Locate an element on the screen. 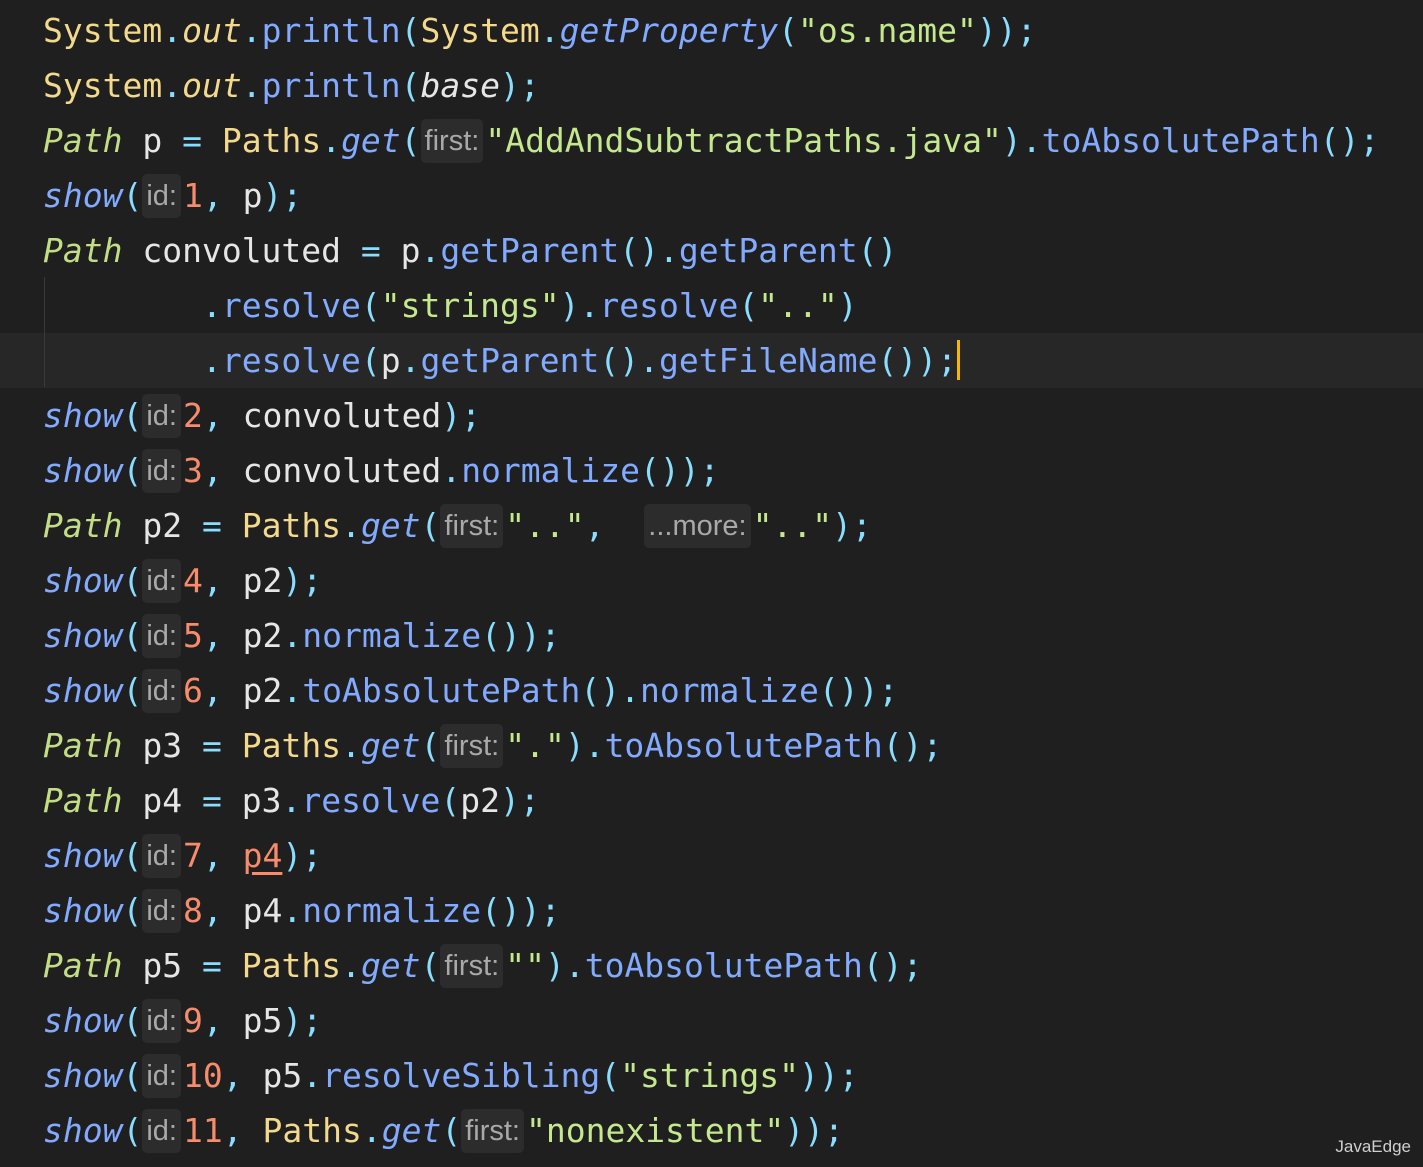  code-line: .resolve("strings").resolve("..") is located at coordinates (711, 305).